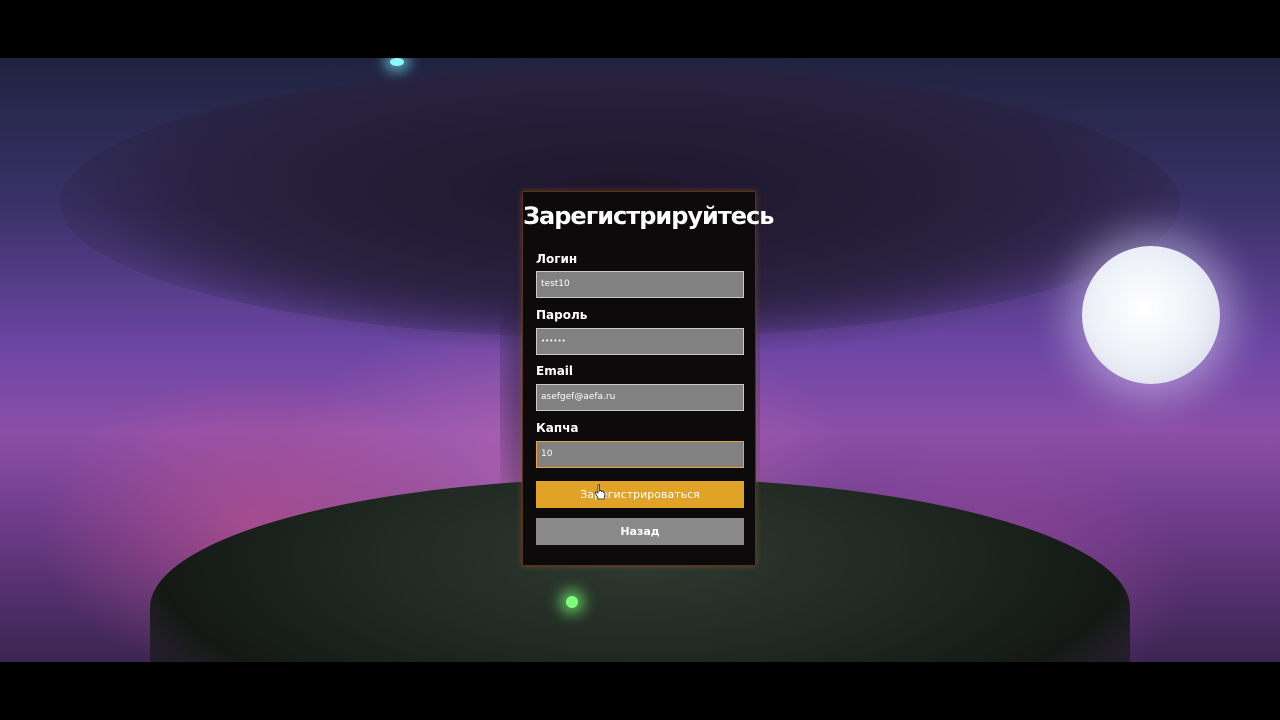 Image resolution: width=1280 pixels, height=720 pixels. I want to click on cyan-glow, so click(397, 62).